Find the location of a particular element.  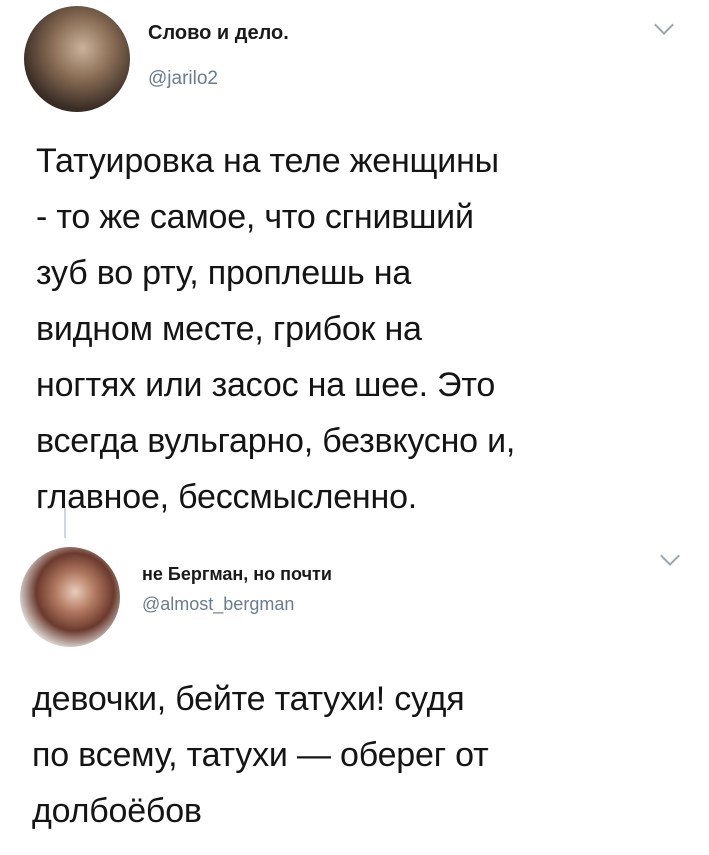

display-name: не Бергман, но почти is located at coordinates (237, 574).